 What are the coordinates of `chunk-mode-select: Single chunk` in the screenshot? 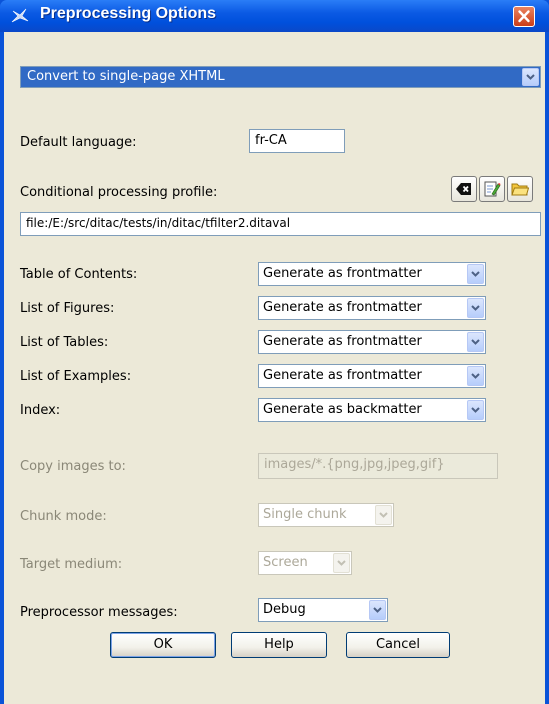 It's located at (326, 515).